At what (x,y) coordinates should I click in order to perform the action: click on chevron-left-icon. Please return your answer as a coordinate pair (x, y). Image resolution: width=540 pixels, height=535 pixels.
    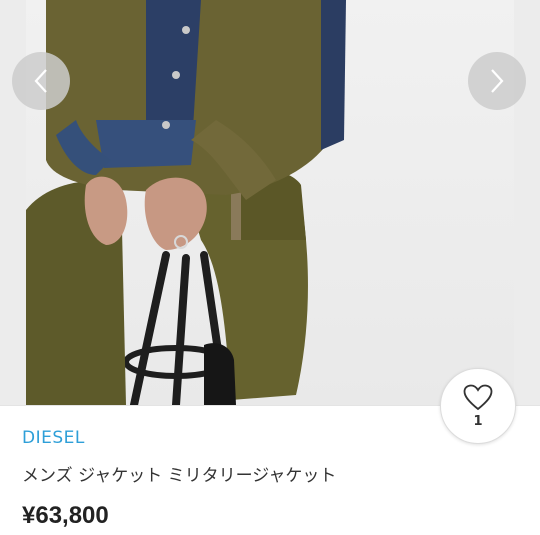
    Looking at the image, I should click on (40, 81).